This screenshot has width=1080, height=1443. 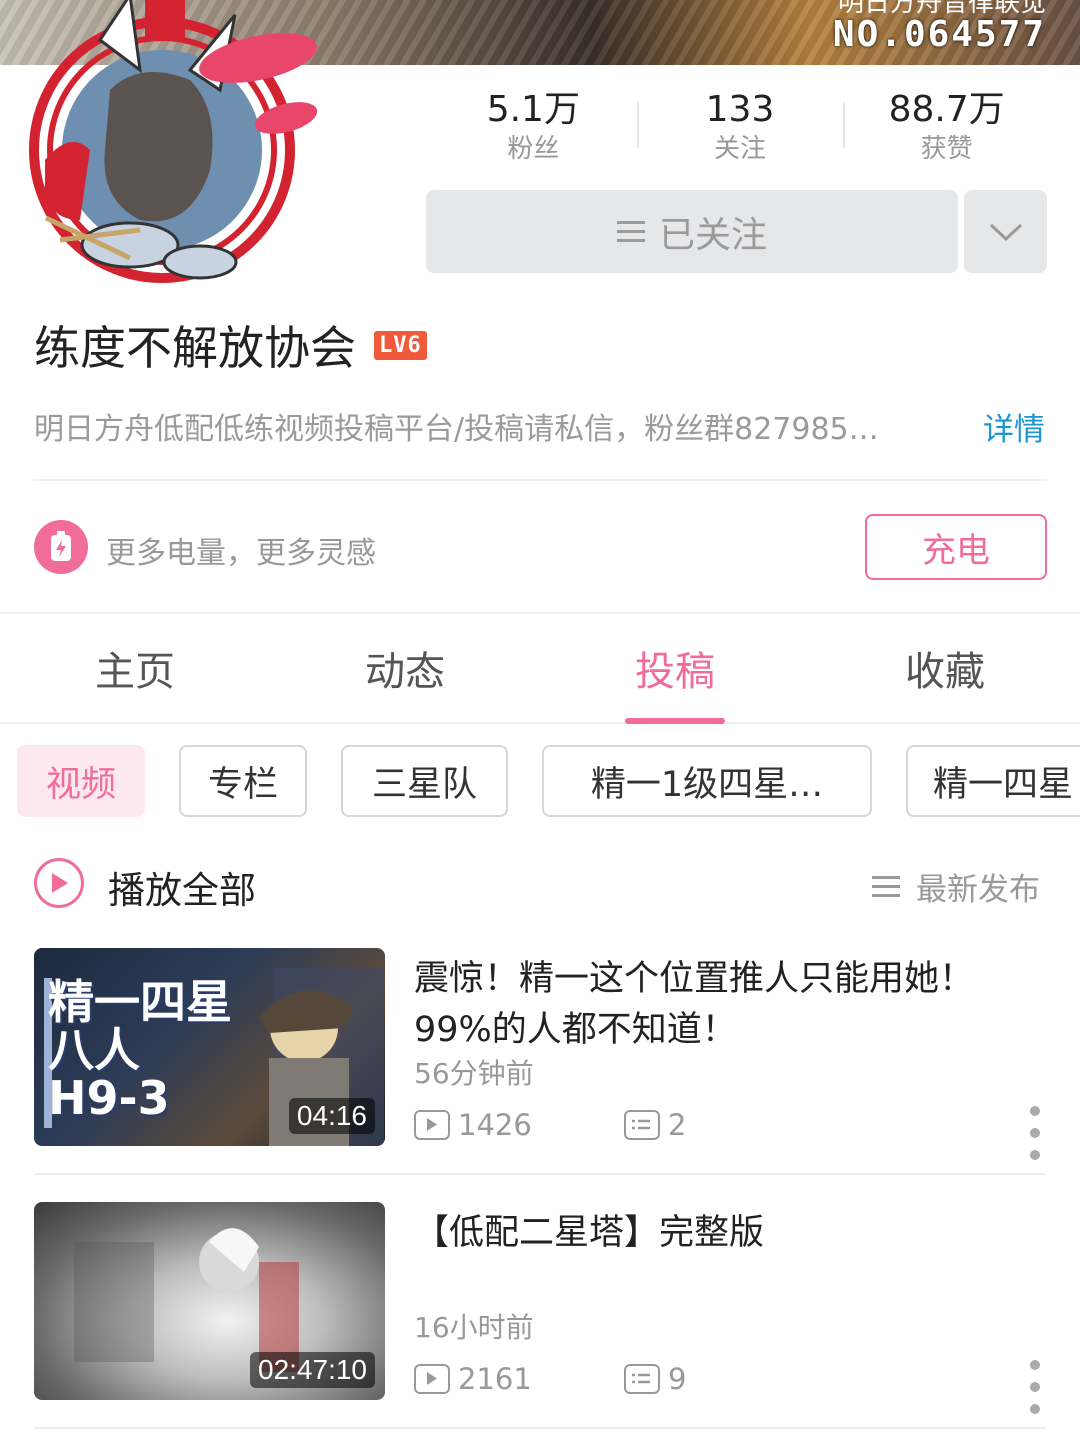 I want to click on video-upload-time: 16小时前, so click(x=474, y=1327).